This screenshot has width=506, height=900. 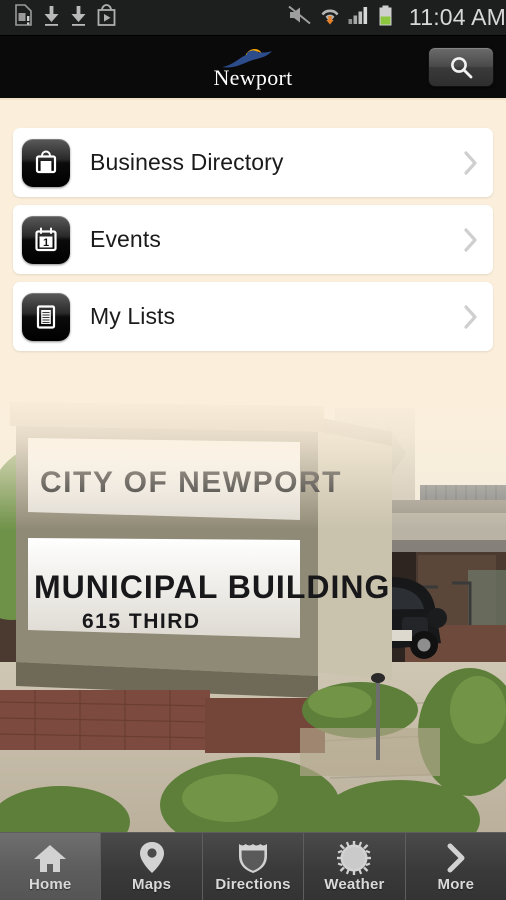 What do you see at coordinates (385, 18) in the screenshot?
I see `battery-icon` at bounding box center [385, 18].